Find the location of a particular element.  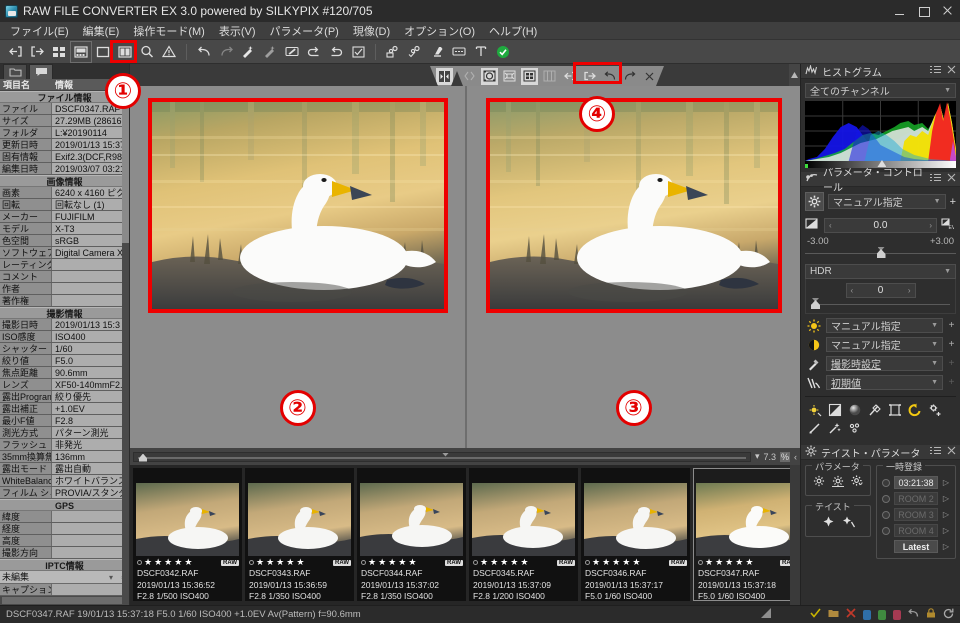

taste-apply-icon is located at coordinates (848, 523).